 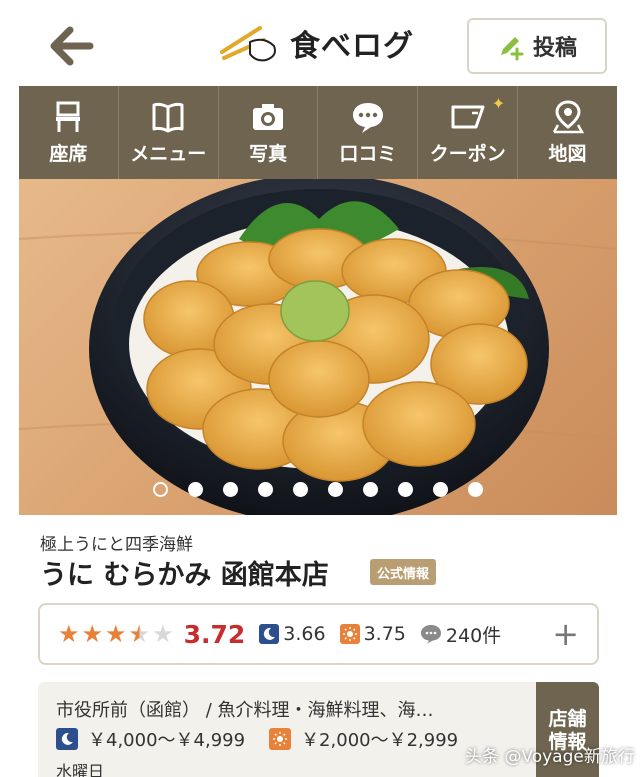 I want to click on watermark-text: 头条 @Voyage新旅行, so click(x=550, y=757).